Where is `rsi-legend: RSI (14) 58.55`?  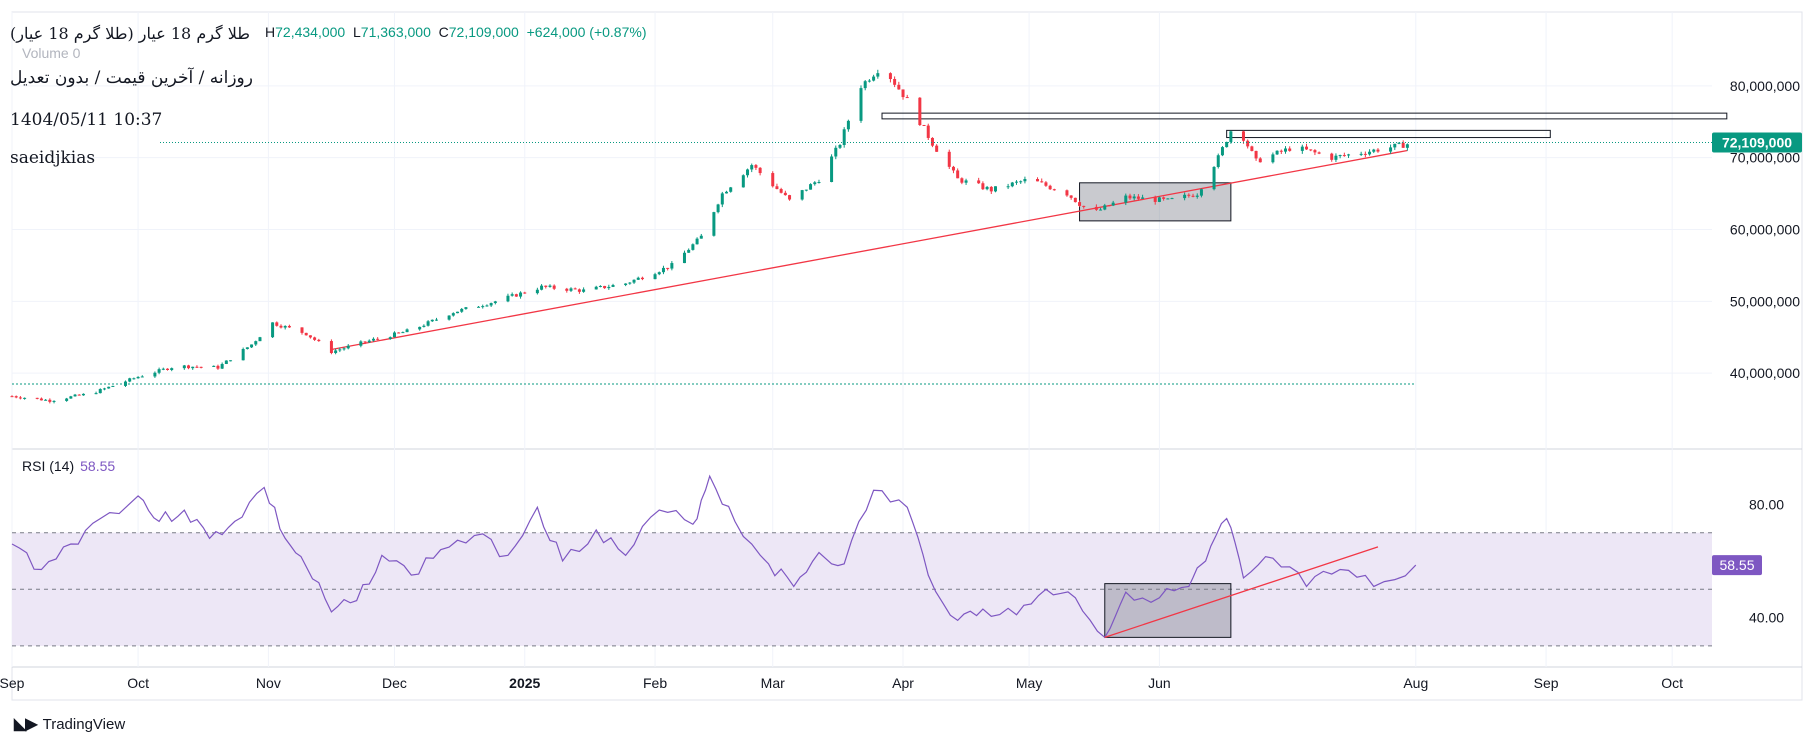
rsi-legend: RSI (14) 58.55 is located at coordinates (68, 466).